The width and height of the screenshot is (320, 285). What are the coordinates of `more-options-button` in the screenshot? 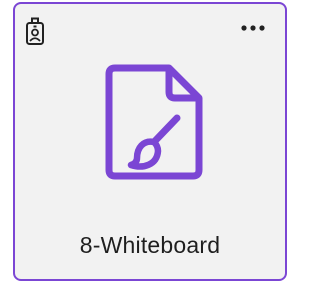 It's located at (255, 28).